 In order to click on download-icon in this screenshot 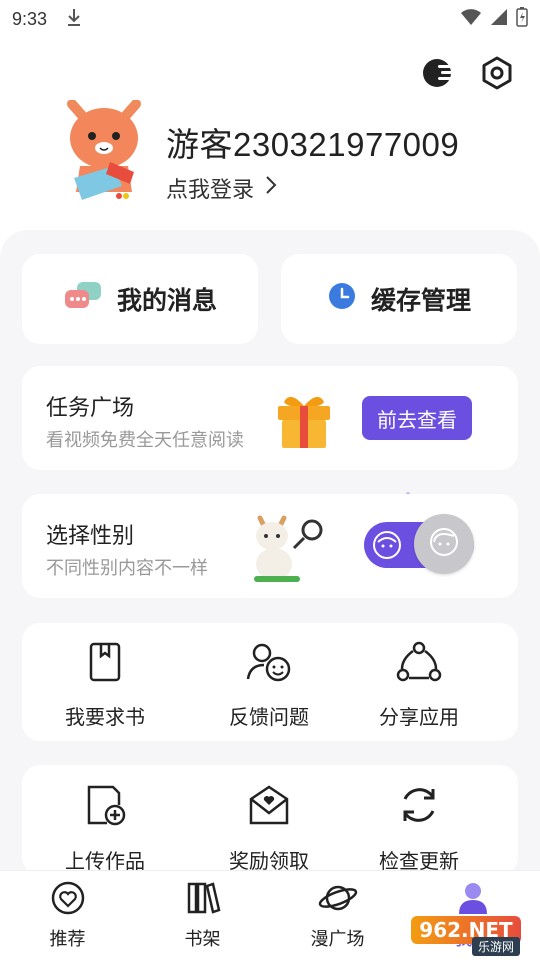, I will do `click(74, 19)`.